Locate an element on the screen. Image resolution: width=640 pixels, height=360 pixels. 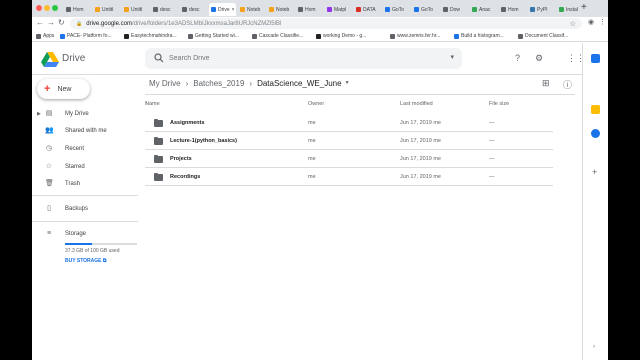
new-tab-button: + is located at coordinates (584, 7).